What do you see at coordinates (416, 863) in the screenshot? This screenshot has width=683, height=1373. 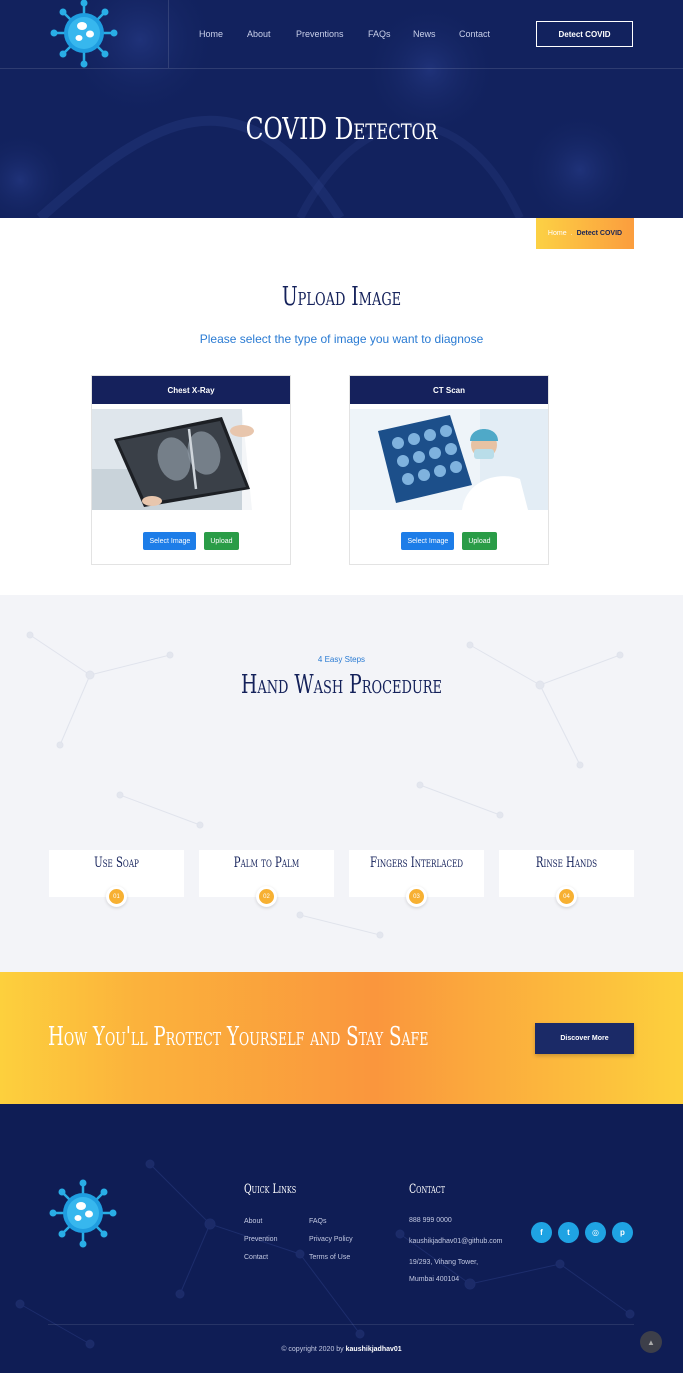 I see `step-label: Fingers Interlaced` at bounding box center [416, 863].